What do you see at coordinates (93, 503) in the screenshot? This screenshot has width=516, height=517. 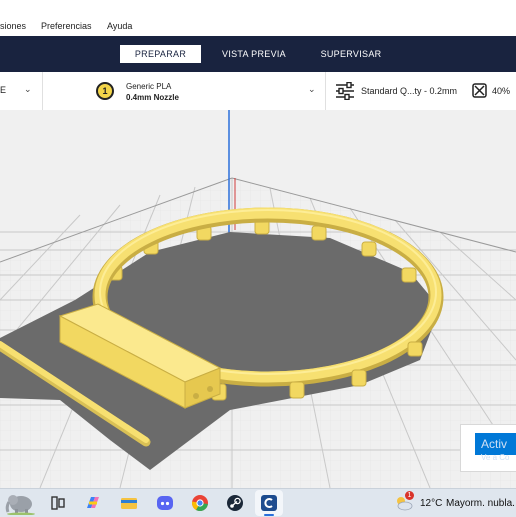 I see `copilot-icon` at bounding box center [93, 503].